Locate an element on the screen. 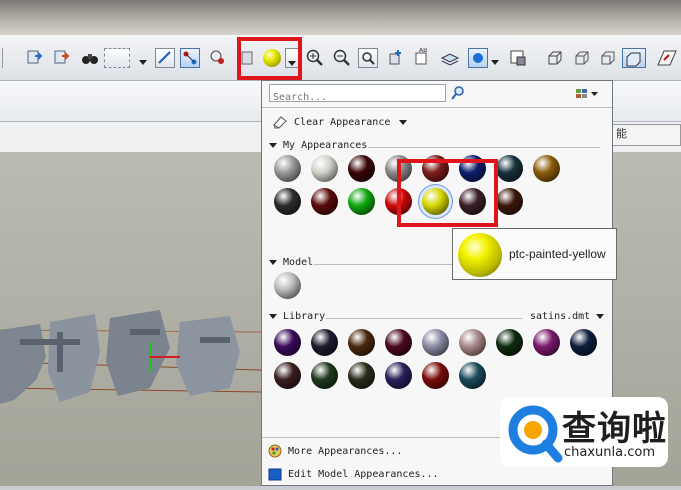  search-icon is located at coordinates (458, 93).